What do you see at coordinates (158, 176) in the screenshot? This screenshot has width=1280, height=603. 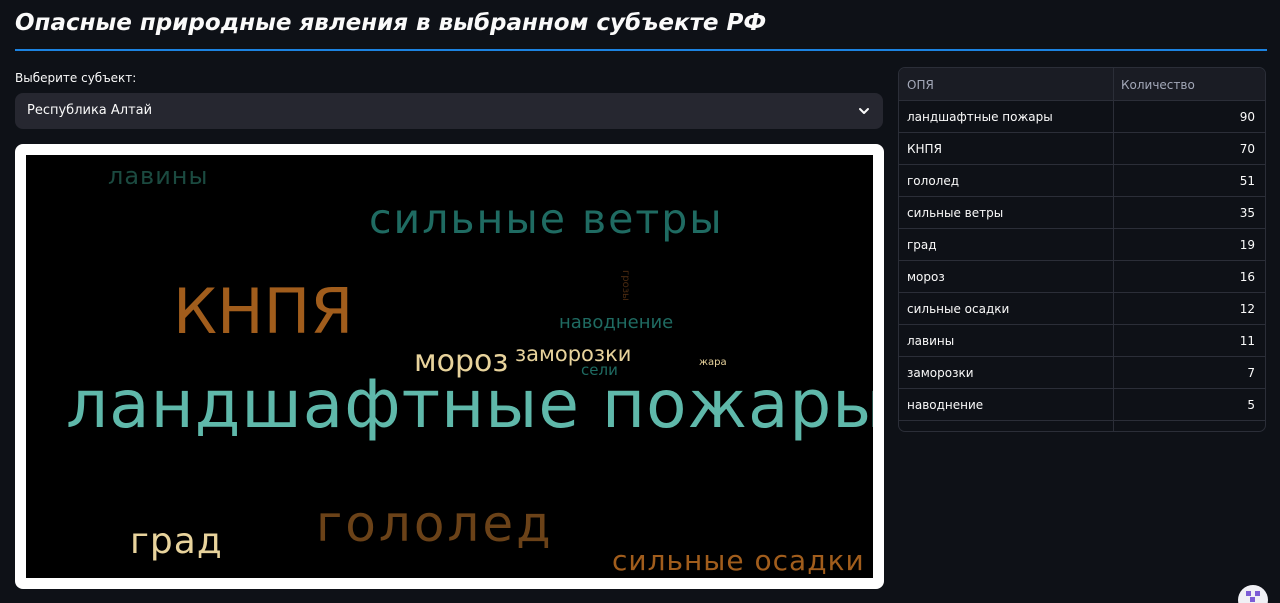 I see `wordcloud-word: лавины` at bounding box center [158, 176].